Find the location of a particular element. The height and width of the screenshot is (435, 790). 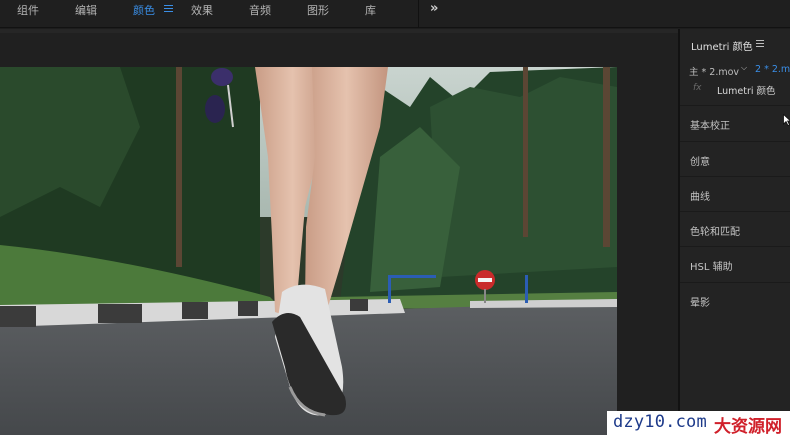

section-label: 晕影 is located at coordinates (700, 303).